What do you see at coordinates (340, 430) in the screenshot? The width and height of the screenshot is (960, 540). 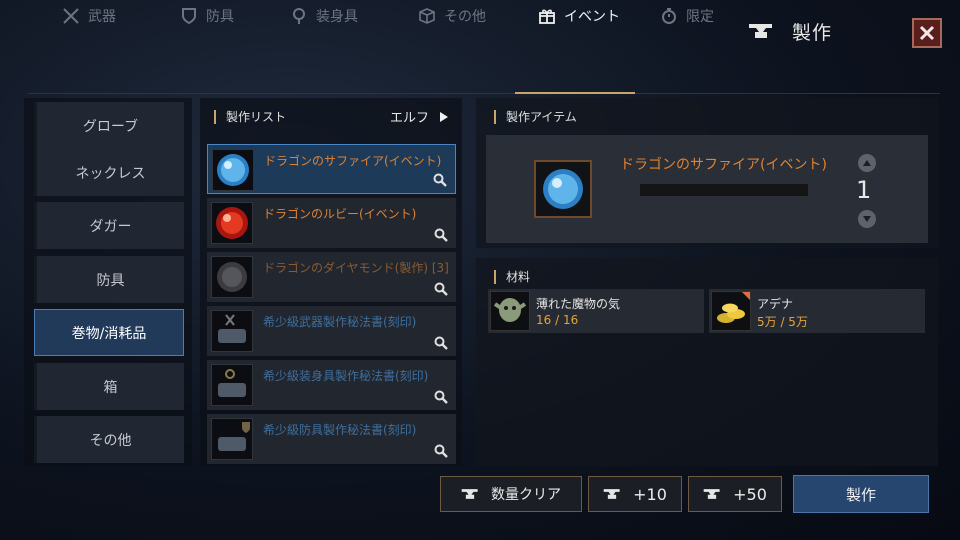 I see `craft-item-name: 希少級防具製作秘法書(刻印)` at bounding box center [340, 430].